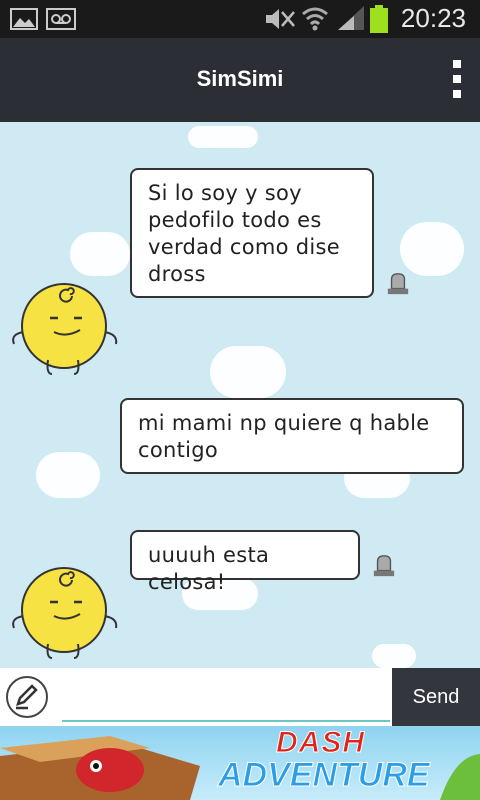  I want to click on voicemail-icon, so click(61, 19).